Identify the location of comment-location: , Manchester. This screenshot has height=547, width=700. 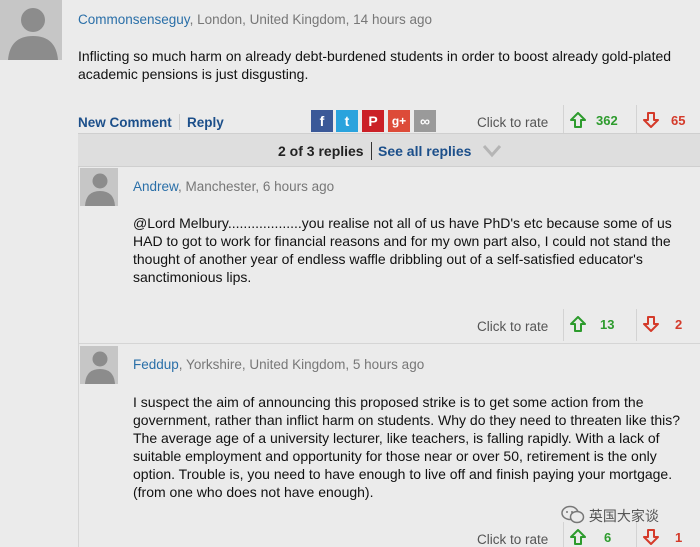
(217, 186).